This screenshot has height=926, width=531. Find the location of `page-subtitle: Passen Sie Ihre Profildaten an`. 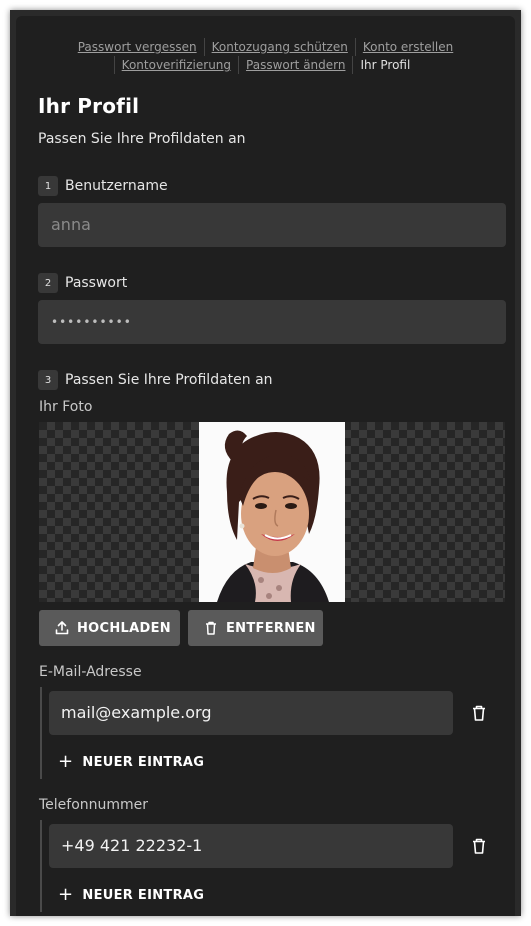

page-subtitle: Passen Sie Ihre Profildaten an is located at coordinates (142, 139).